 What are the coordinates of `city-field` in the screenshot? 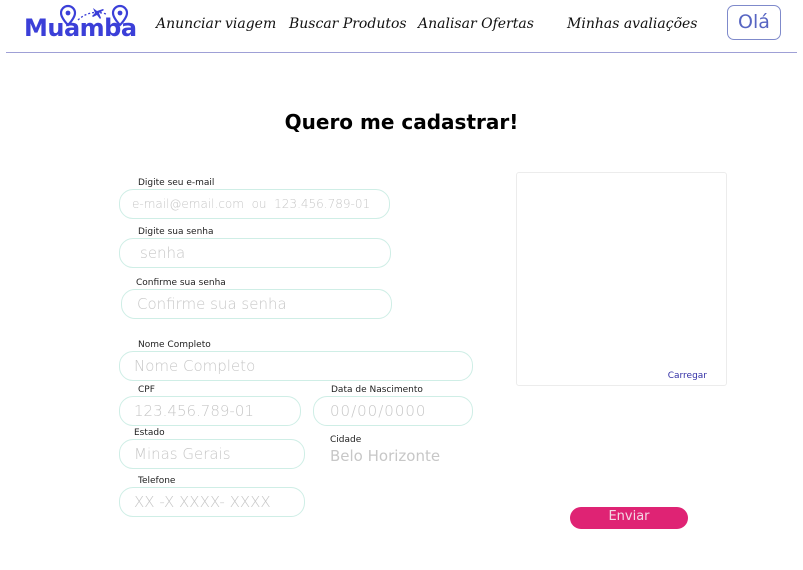 It's located at (400, 456).